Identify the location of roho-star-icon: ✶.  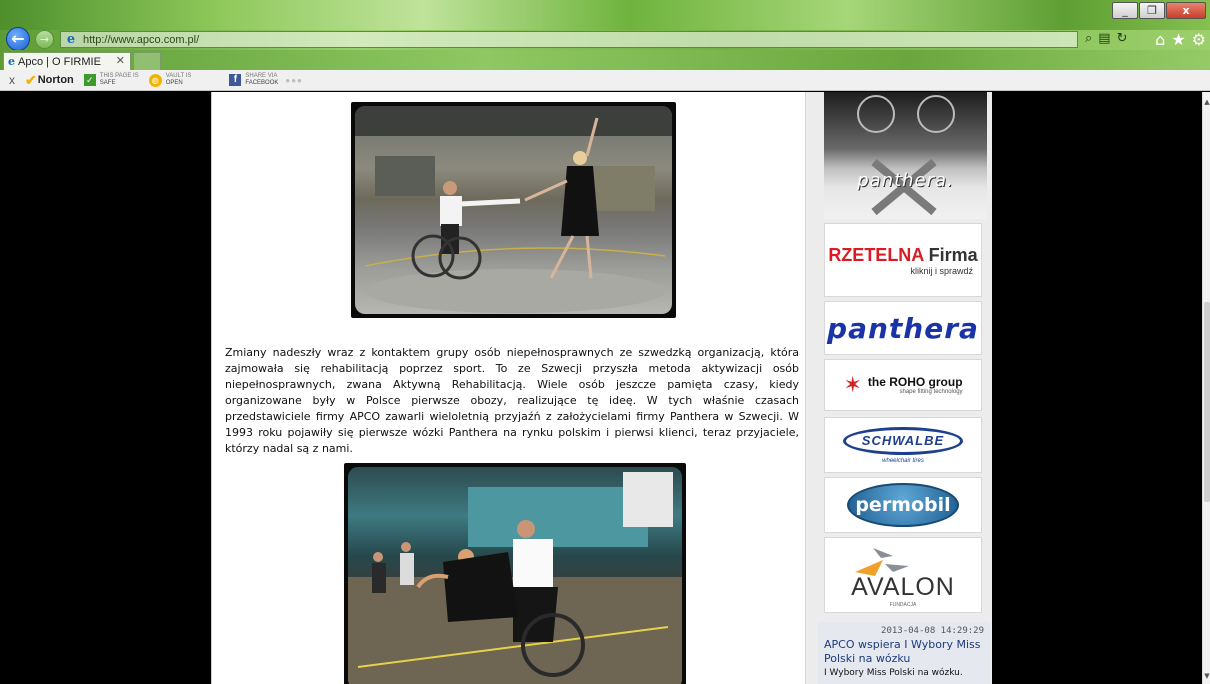
(852, 385).